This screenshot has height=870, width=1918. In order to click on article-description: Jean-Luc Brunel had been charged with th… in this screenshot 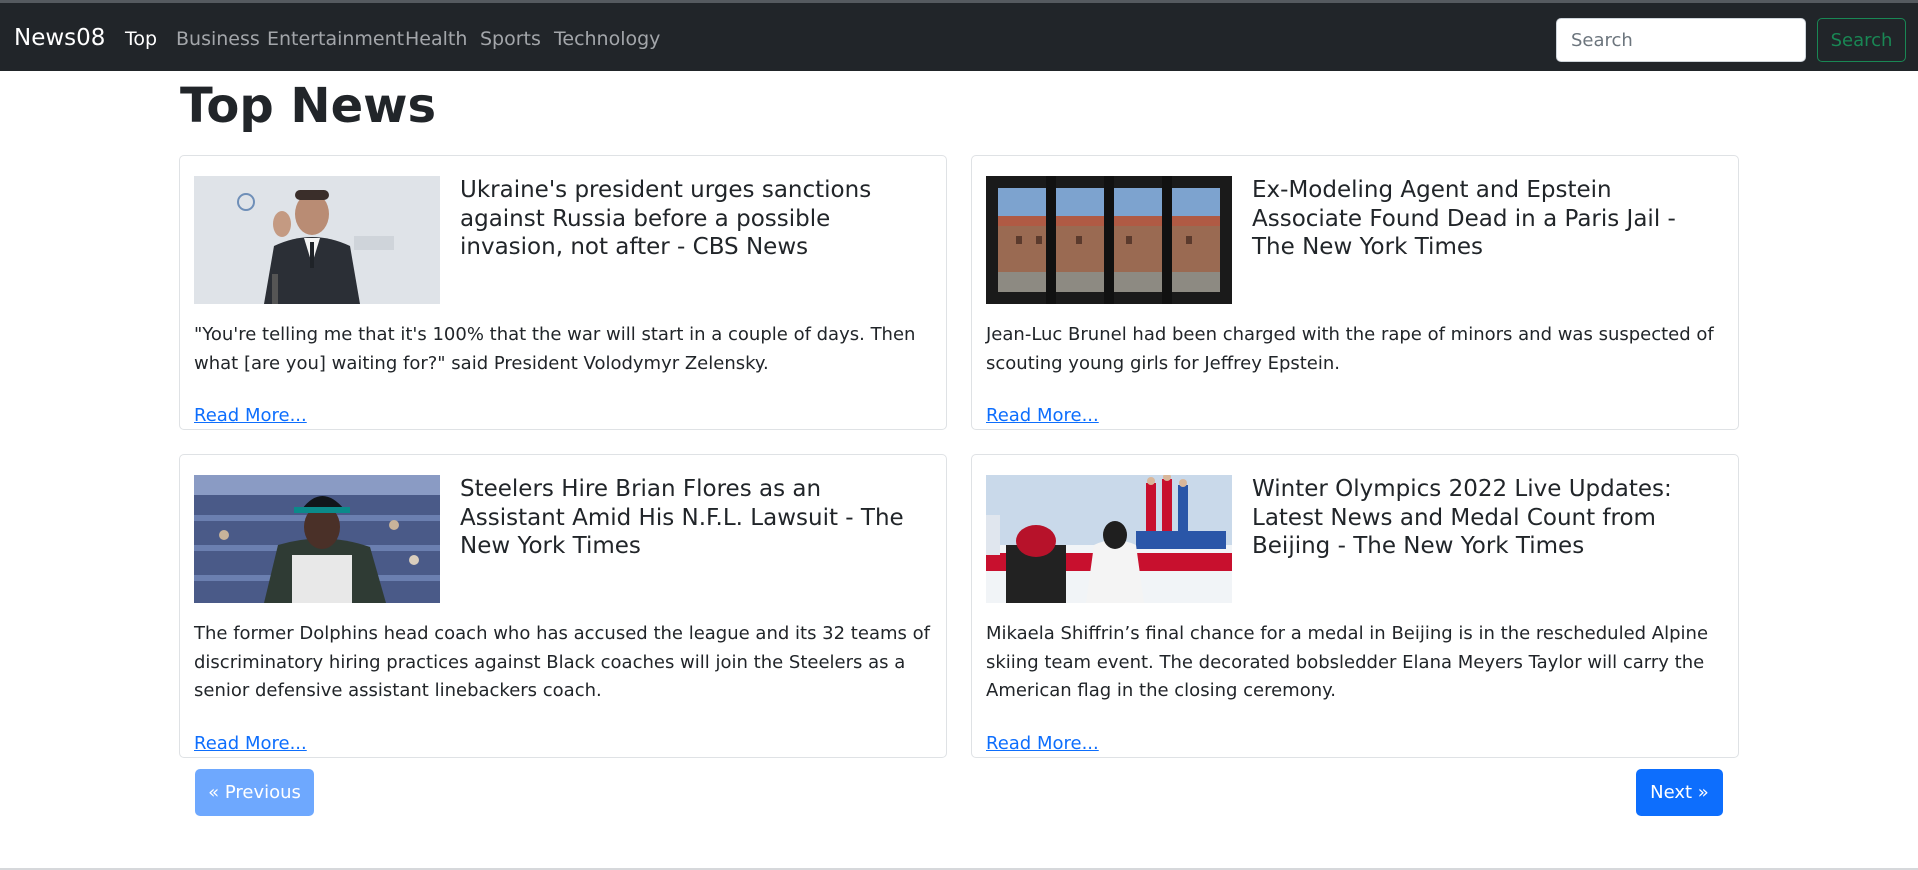, I will do `click(1350, 349)`.